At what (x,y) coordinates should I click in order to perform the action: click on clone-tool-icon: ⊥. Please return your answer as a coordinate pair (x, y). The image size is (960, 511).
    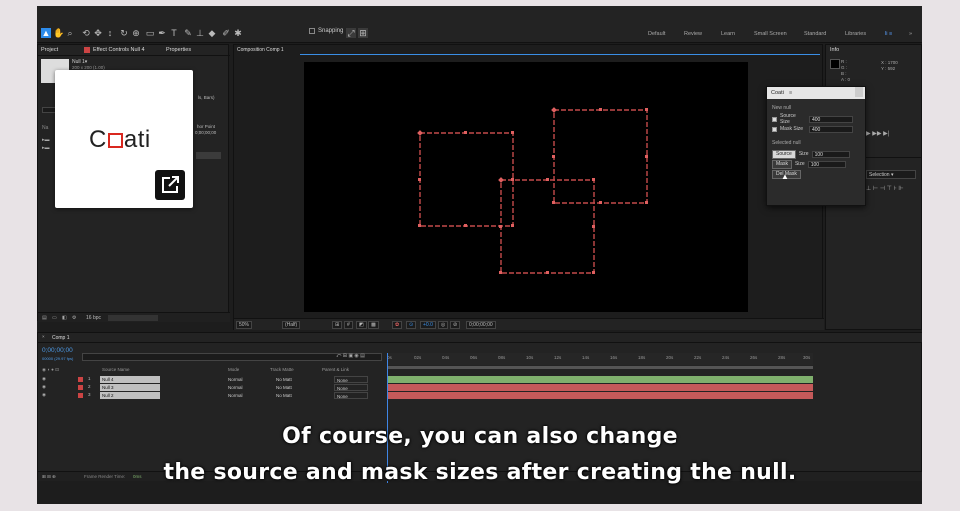
    Looking at the image, I should click on (200, 33).